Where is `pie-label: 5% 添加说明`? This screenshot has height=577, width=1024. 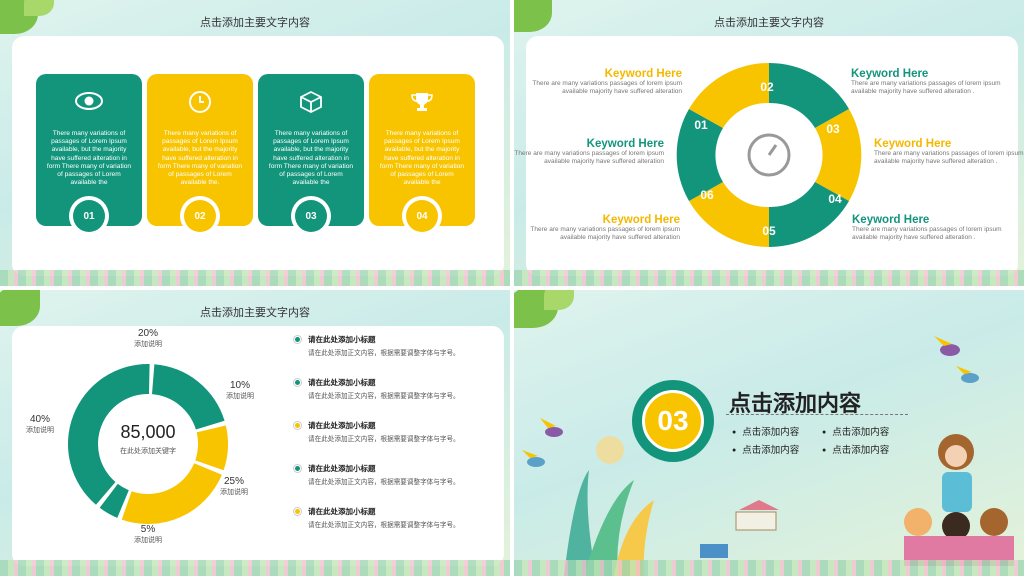
pie-label: 5% 添加说明 is located at coordinates (148, 534).